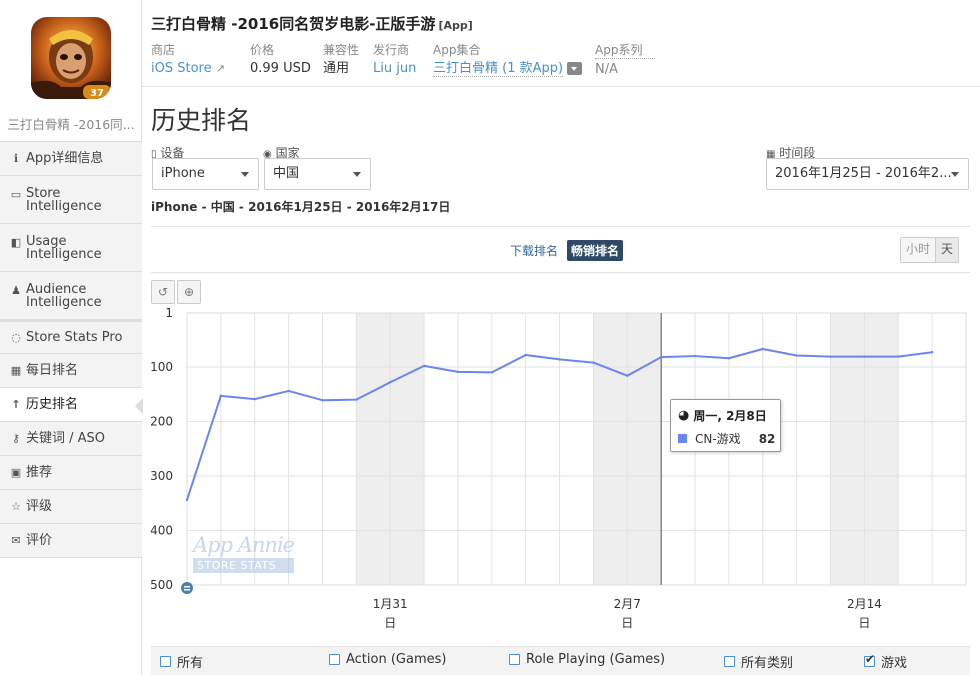 The width and height of the screenshot is (980, 675). I want to click on watermark-brand: App Annie, so click(244, 545).